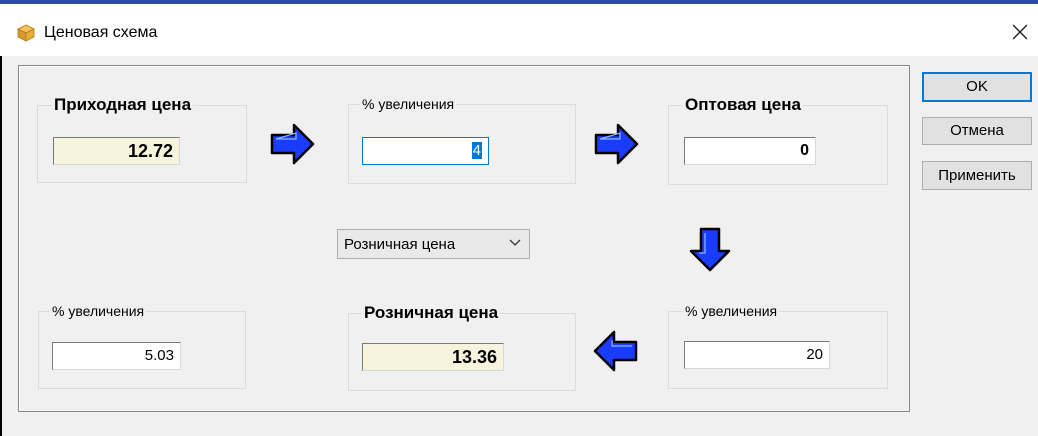 The width and height of the screenshot is (1038, 436). Describe the element at coordinates (431, 313) in the screenshot. I see `retail-price-label: Розничная цена` at that location.